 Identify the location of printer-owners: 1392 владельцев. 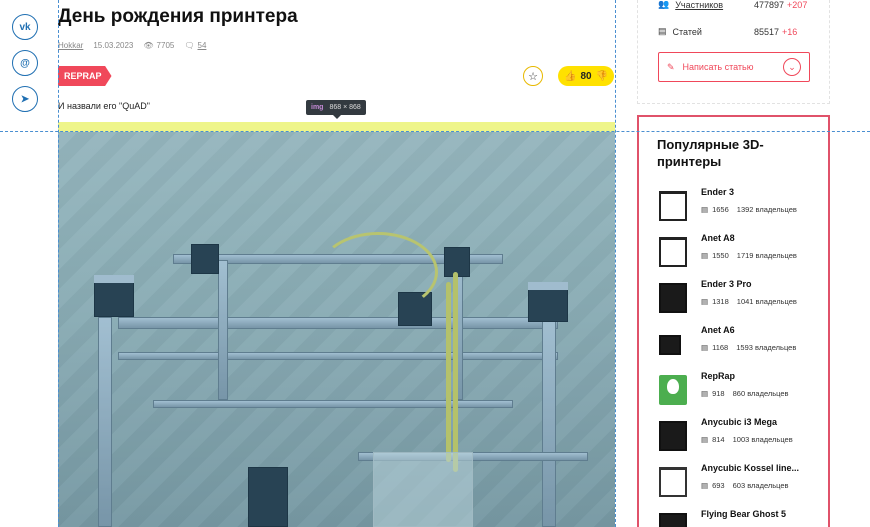
(766, 209).